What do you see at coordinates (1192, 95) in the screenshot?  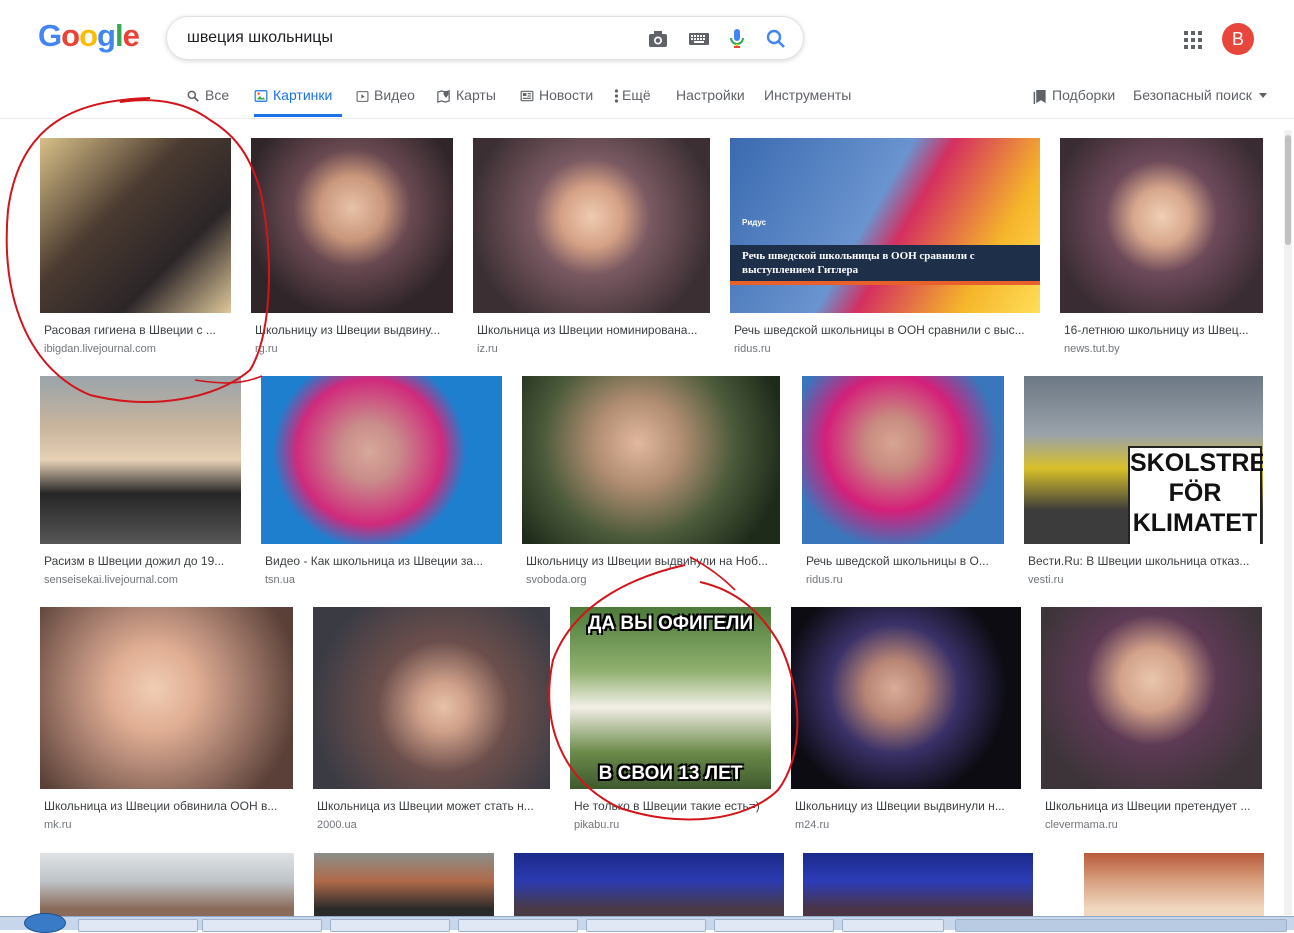 I see `safesearch-label: Безопасный поиск` at bounding box center [1192, 95].